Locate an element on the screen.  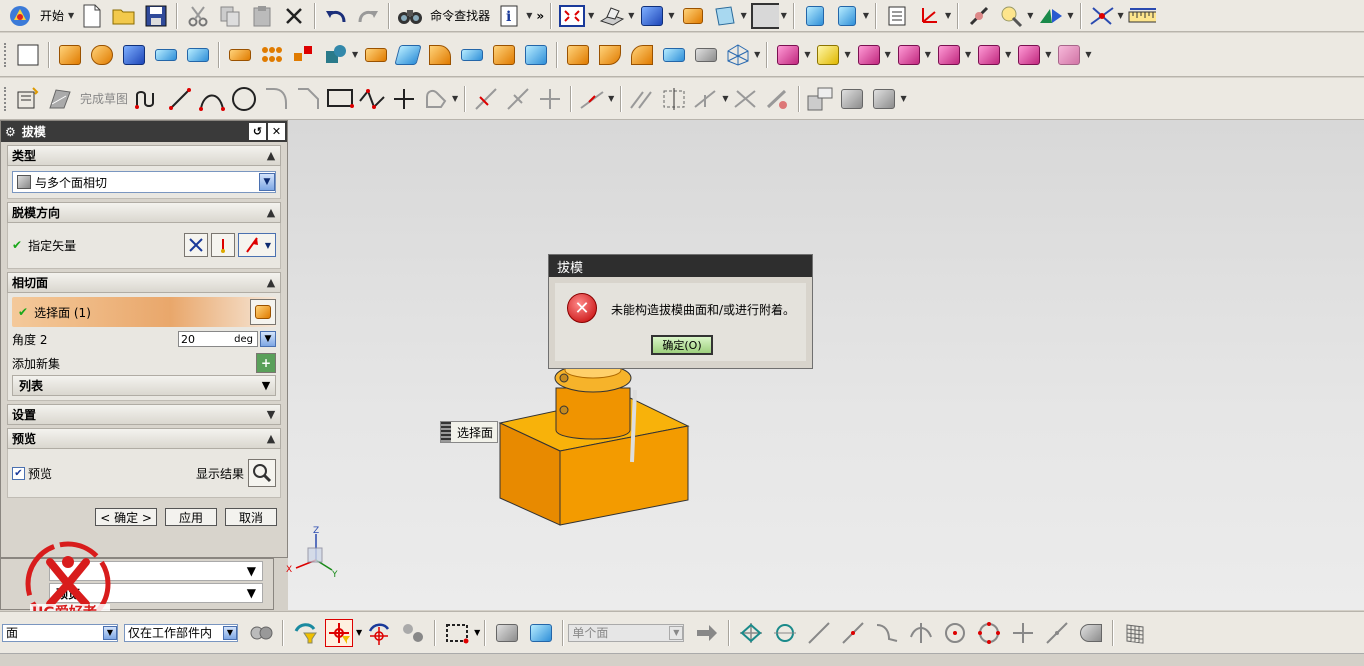
hole-icon is located at coordinates (134, 55).